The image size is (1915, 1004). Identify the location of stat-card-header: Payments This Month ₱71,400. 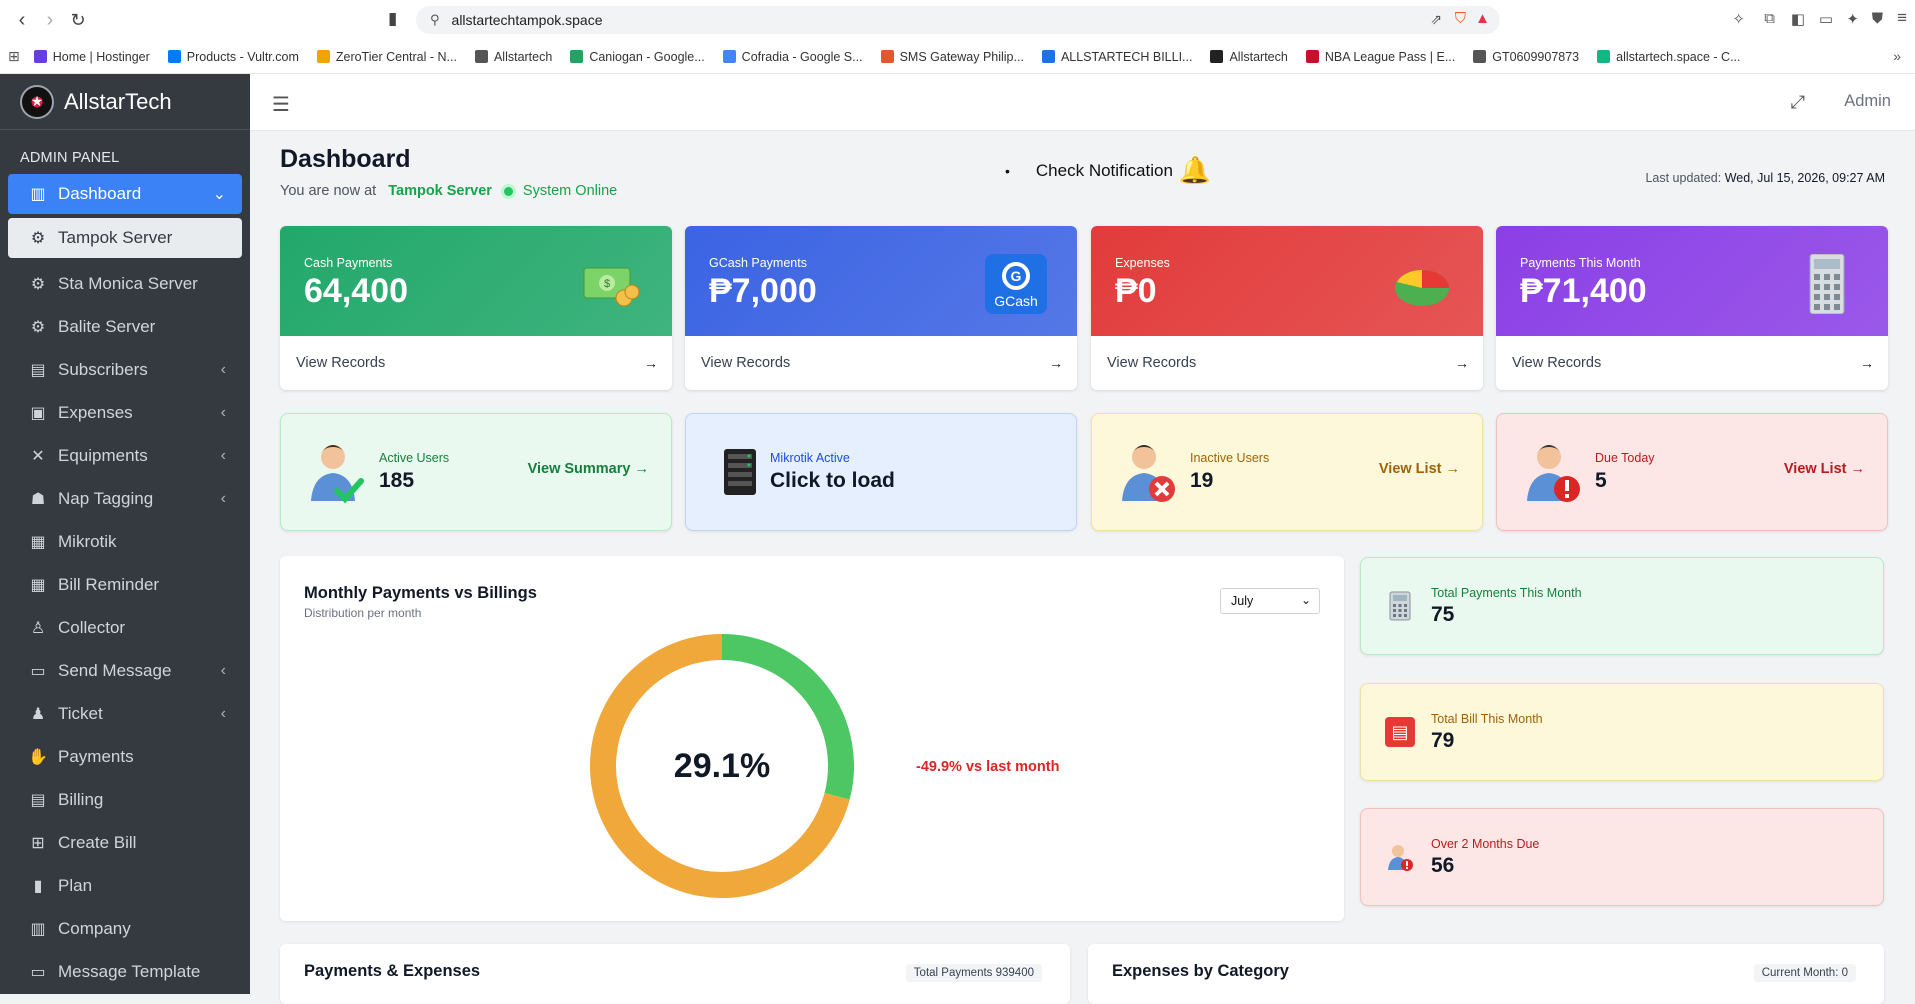
(1692, 281).